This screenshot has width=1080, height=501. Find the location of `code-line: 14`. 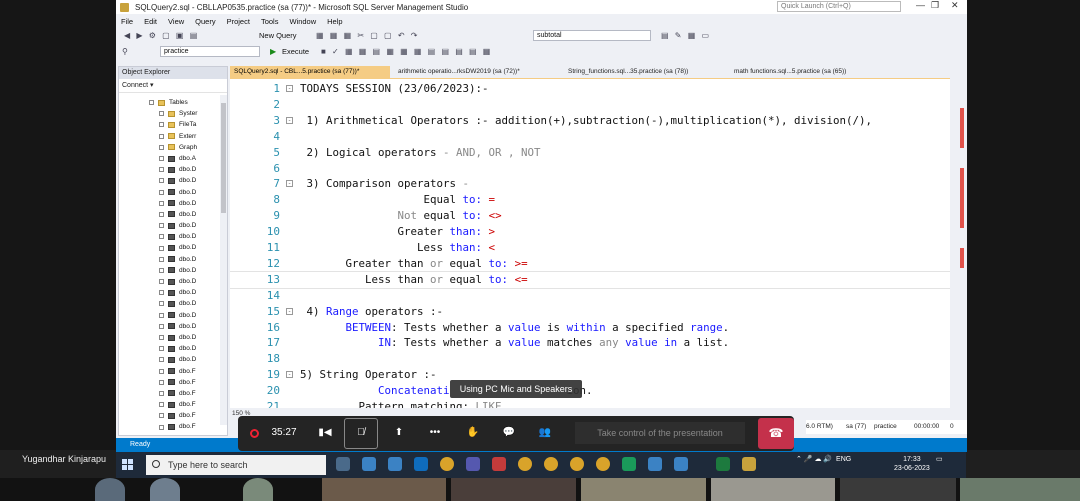

code-line: 14 is located at coordinates (590, 296).